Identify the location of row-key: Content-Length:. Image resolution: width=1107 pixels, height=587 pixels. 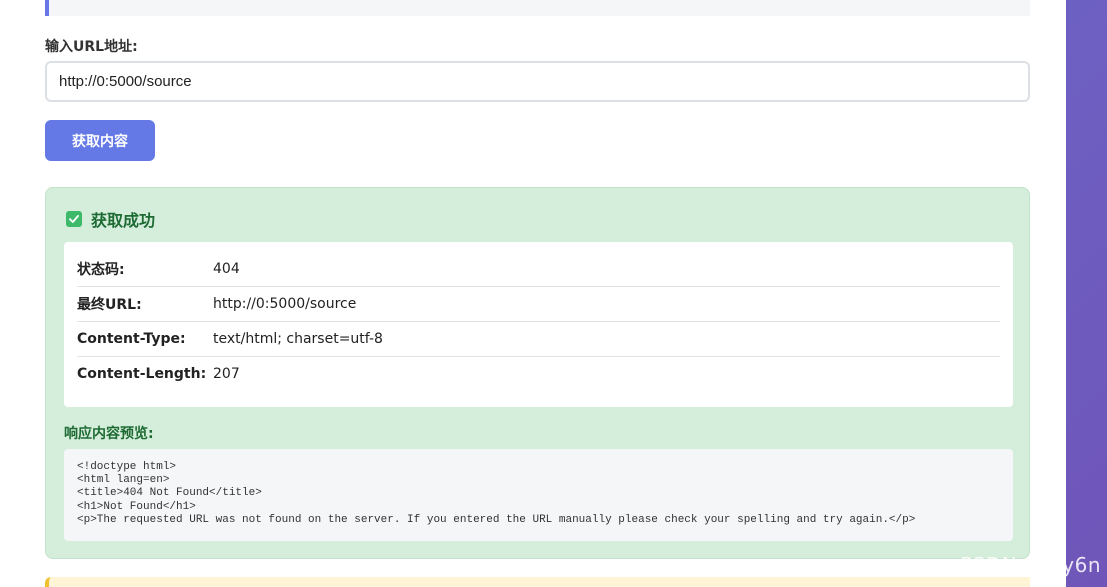
(142, 374).